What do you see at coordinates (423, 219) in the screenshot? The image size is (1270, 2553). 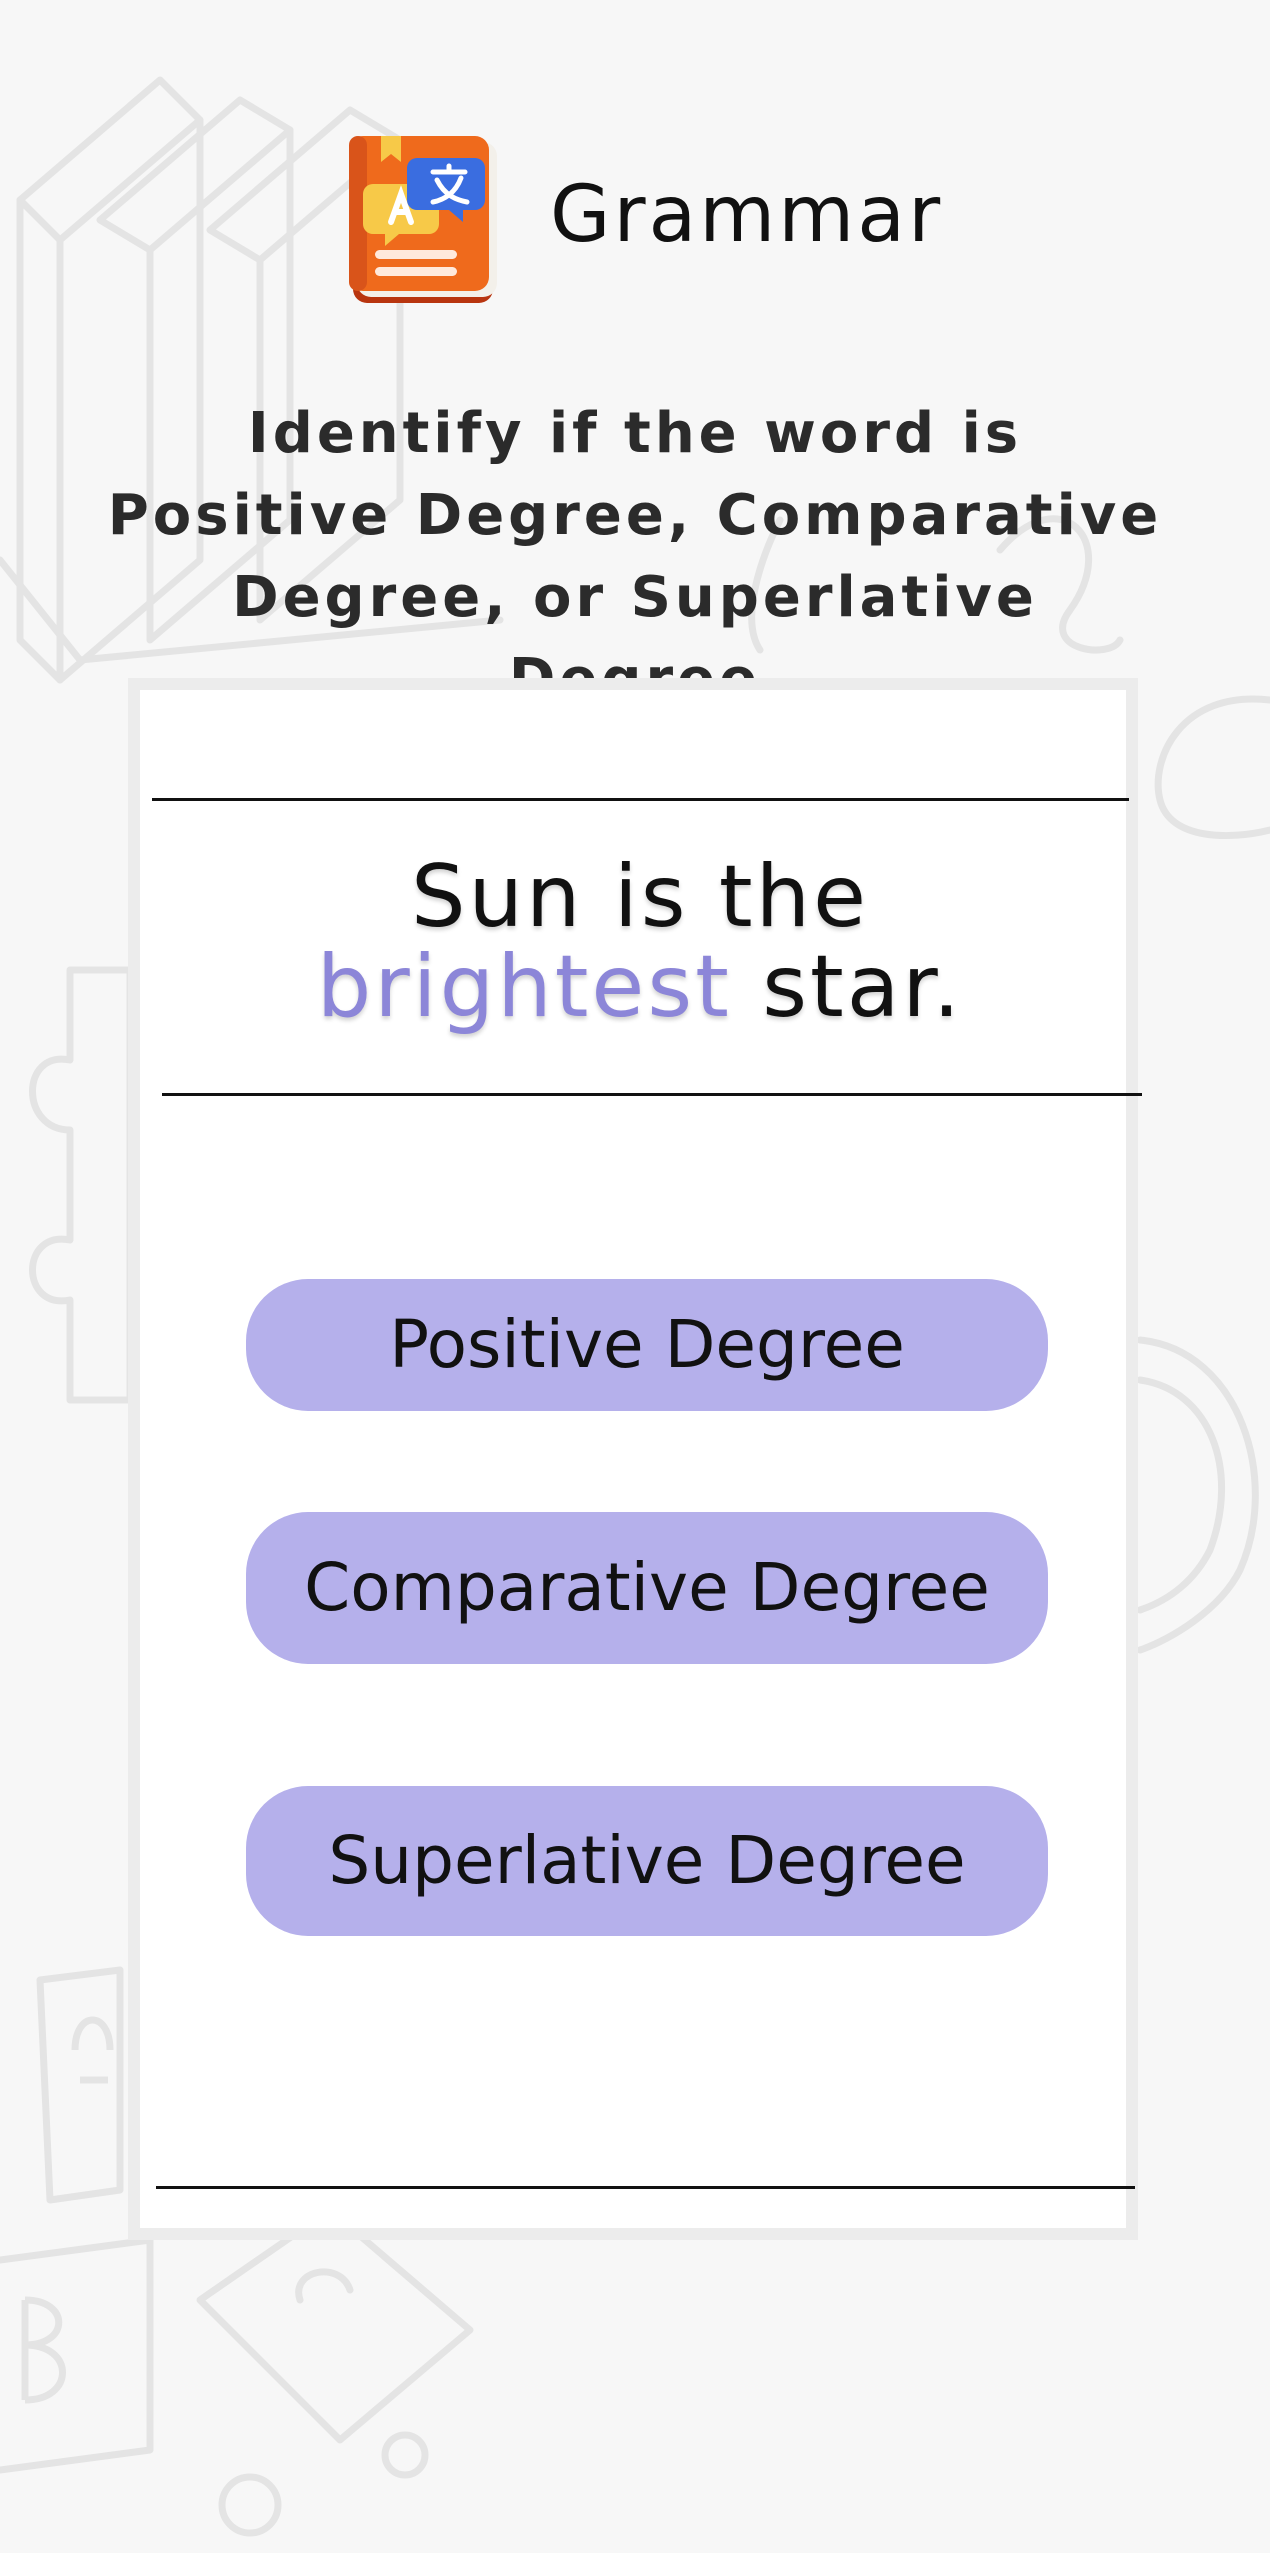 I see `grammar-book-icon` at bounding box center [423, 219].